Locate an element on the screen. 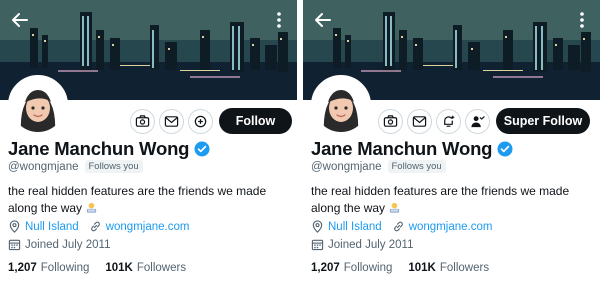 The height and width of the screenshot is (295, 600). add-circle-icon is located at coordinates (200, 121).